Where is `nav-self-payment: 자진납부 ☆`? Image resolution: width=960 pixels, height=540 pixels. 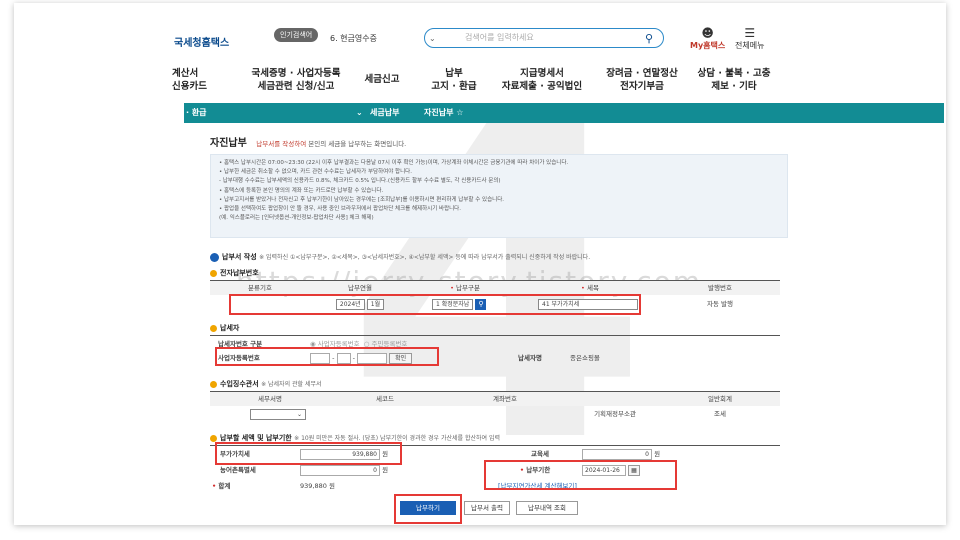
nav-self-payment: 자진납부 ☆ is located at coordinates (443, 113).